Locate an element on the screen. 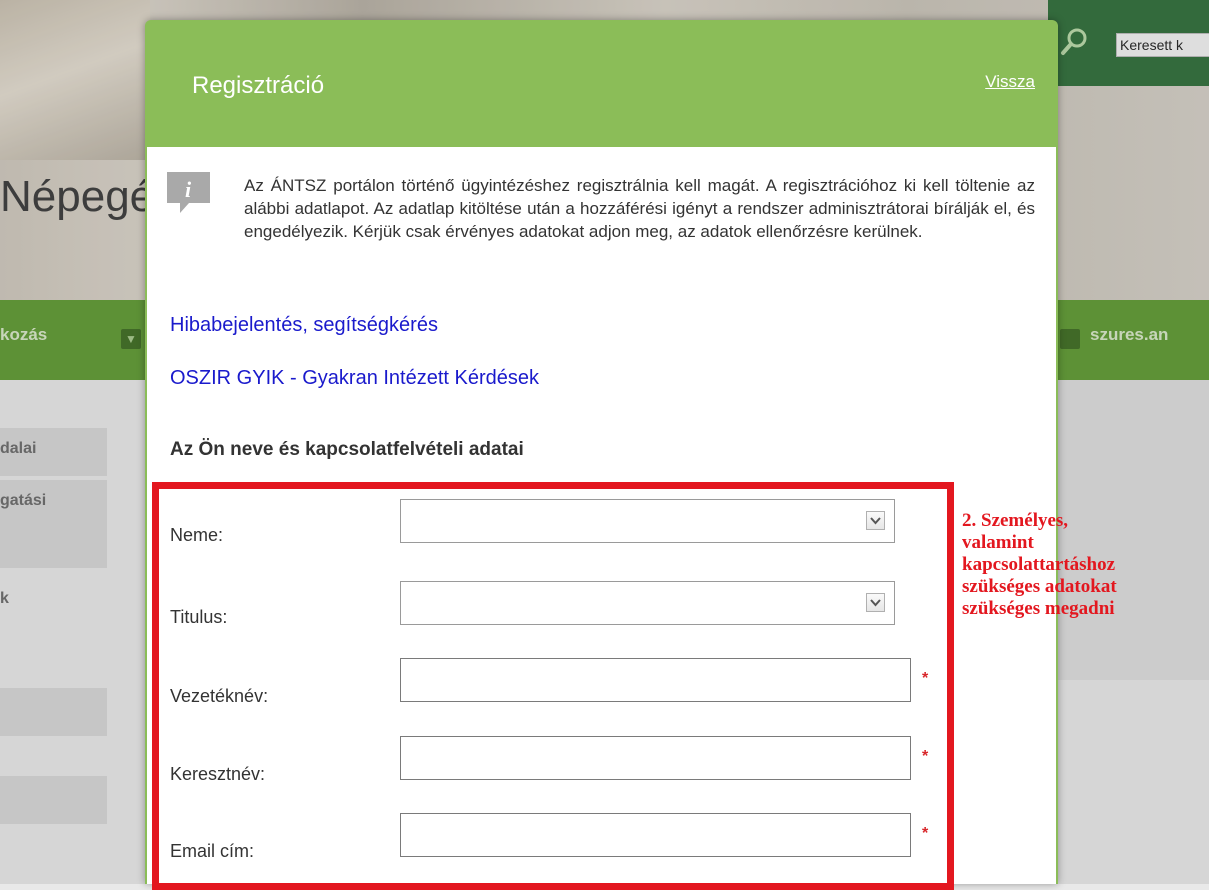 The height and width of the screenshot is (890, 1209). faq-link: OSZIR GYIK - Gyakran Intézett Kérdések is located at coordinates (354, 378).